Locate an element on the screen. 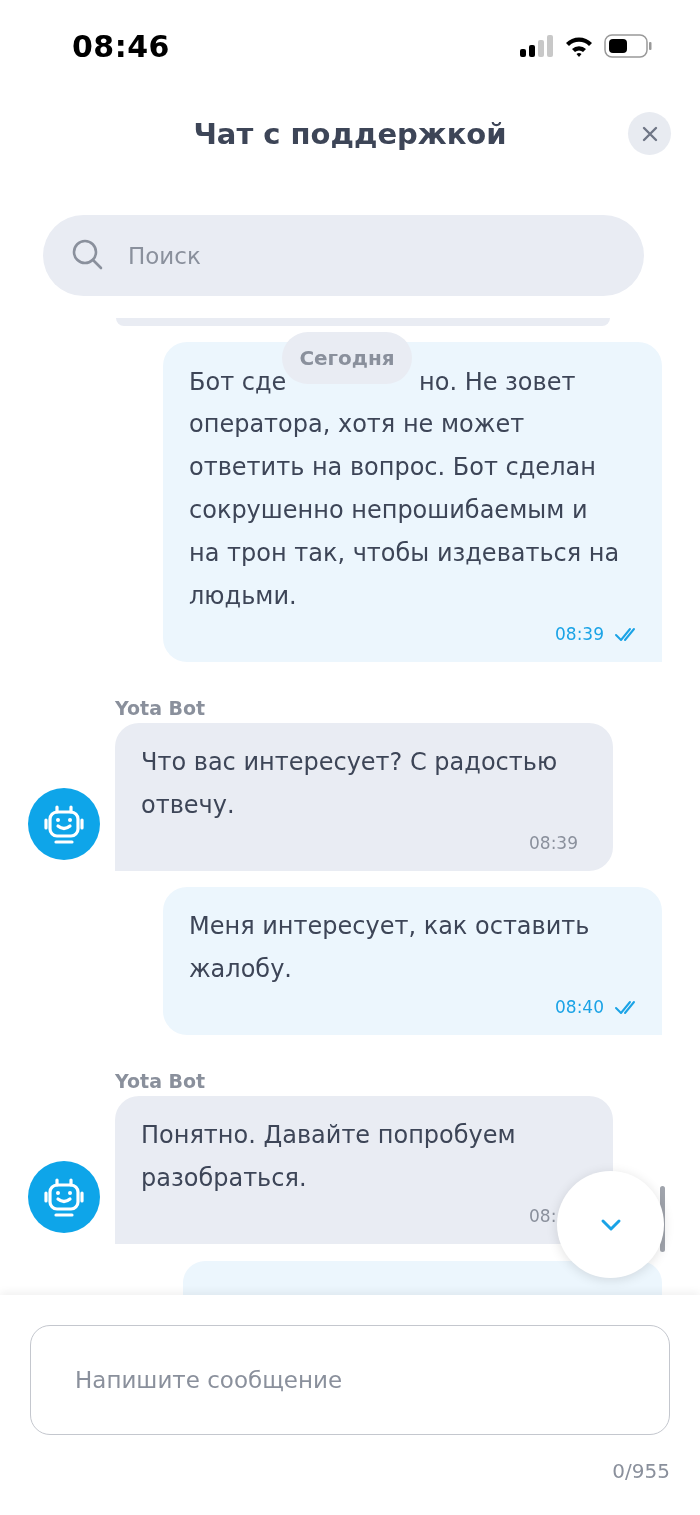  message-text: Что вас интересует? С радостью отвечу. is located at coordinates (350, 784).